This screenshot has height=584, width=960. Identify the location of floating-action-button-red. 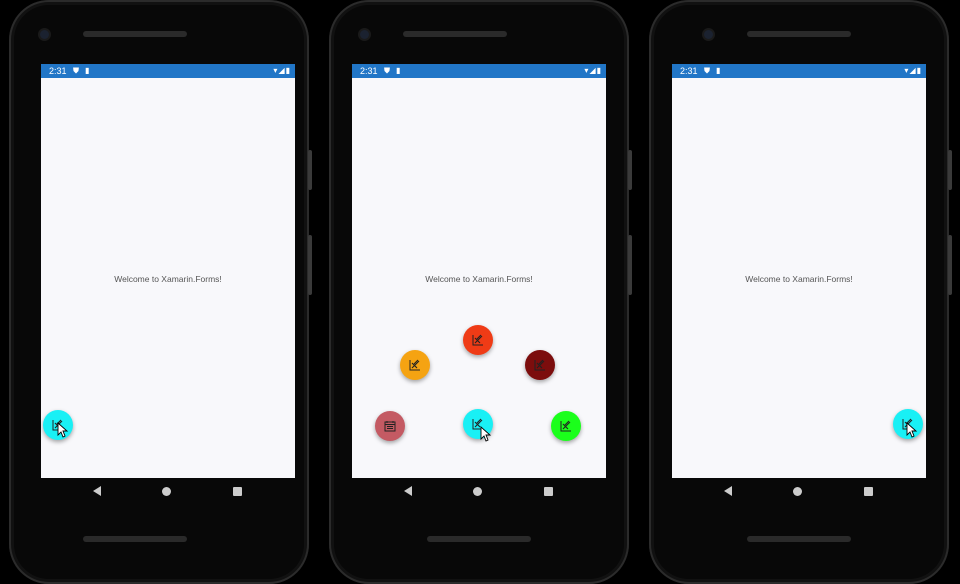
(478, 340).